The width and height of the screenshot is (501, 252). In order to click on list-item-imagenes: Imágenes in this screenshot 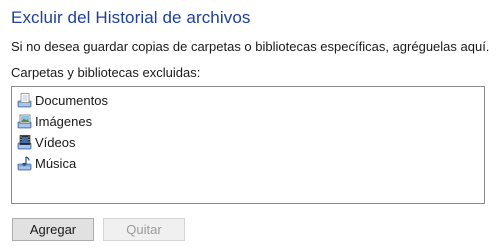, I will do `click(54, 121)`.